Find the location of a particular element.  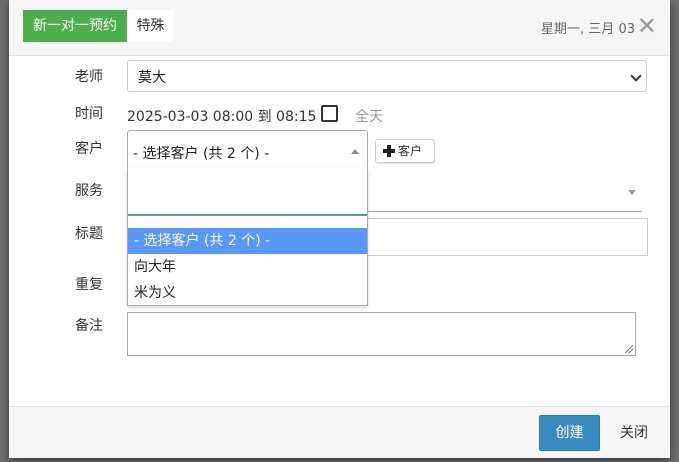

time-label: 时间 is located at coordinates (89, 114).